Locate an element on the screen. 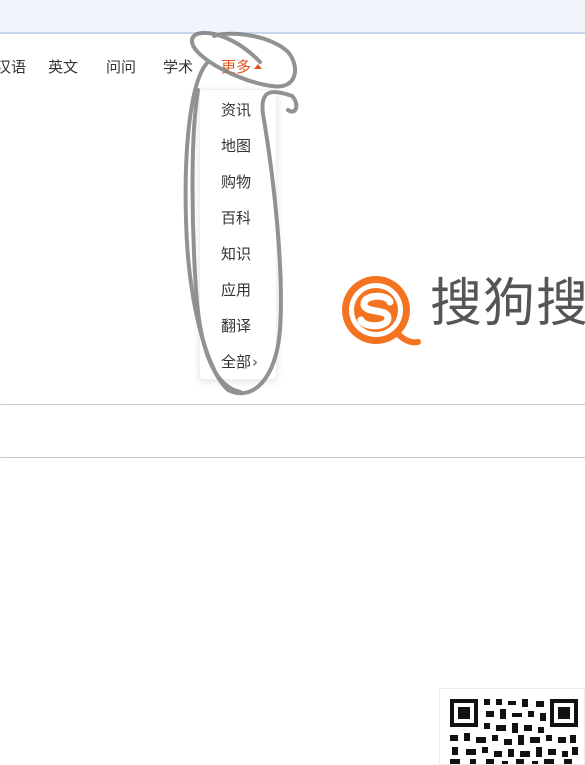  dropdown-item-knowledge: 知识 is located at coordinates (236, 254).